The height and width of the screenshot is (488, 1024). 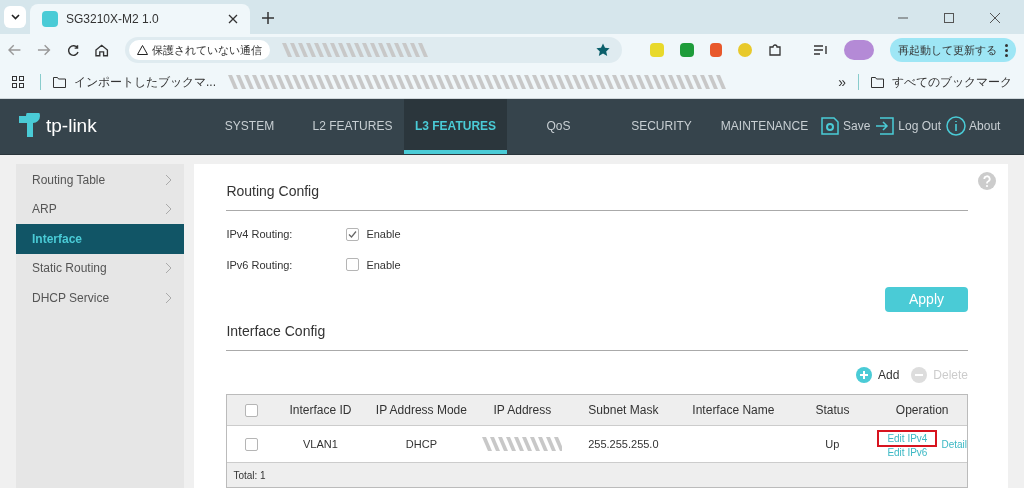 What do you see at coordinates (113, 19) in the screenshot?
I see `tab-title: SG3210X-M2 1.0` at bounding box center [113, 19].